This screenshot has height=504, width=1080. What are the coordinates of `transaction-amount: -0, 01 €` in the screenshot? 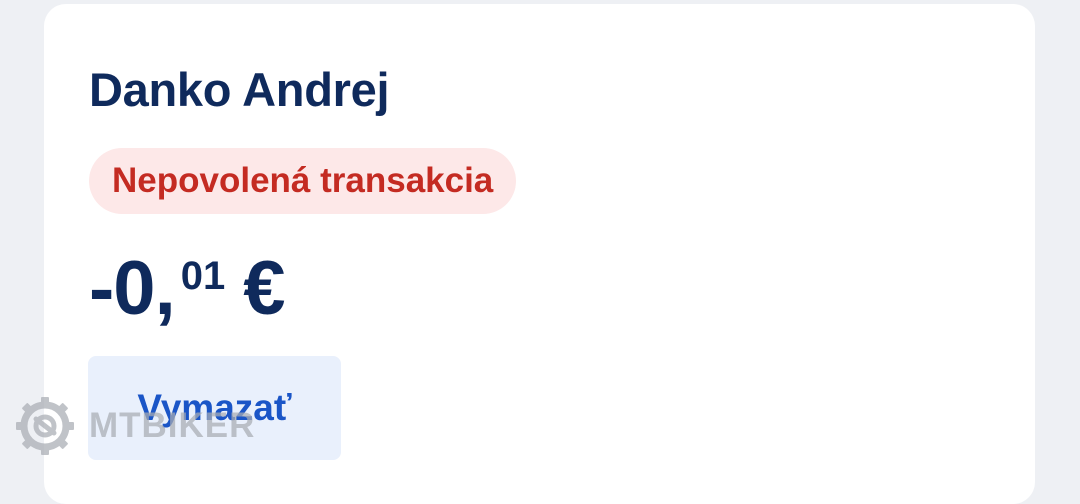 It's located at (187, 289).